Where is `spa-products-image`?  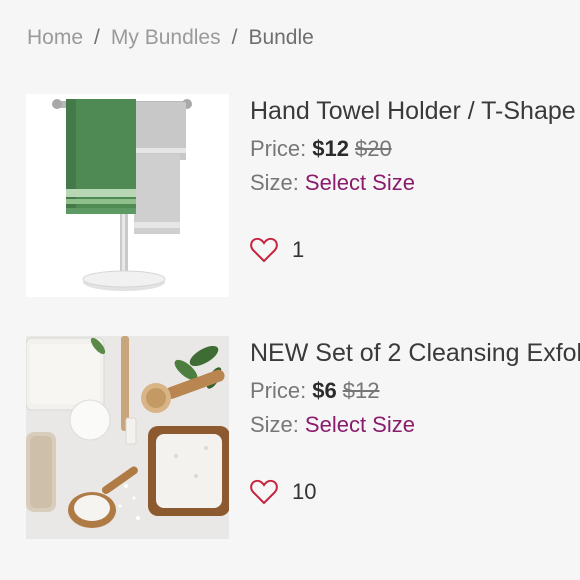
spa-products-image is located at coordinates (127, 437).